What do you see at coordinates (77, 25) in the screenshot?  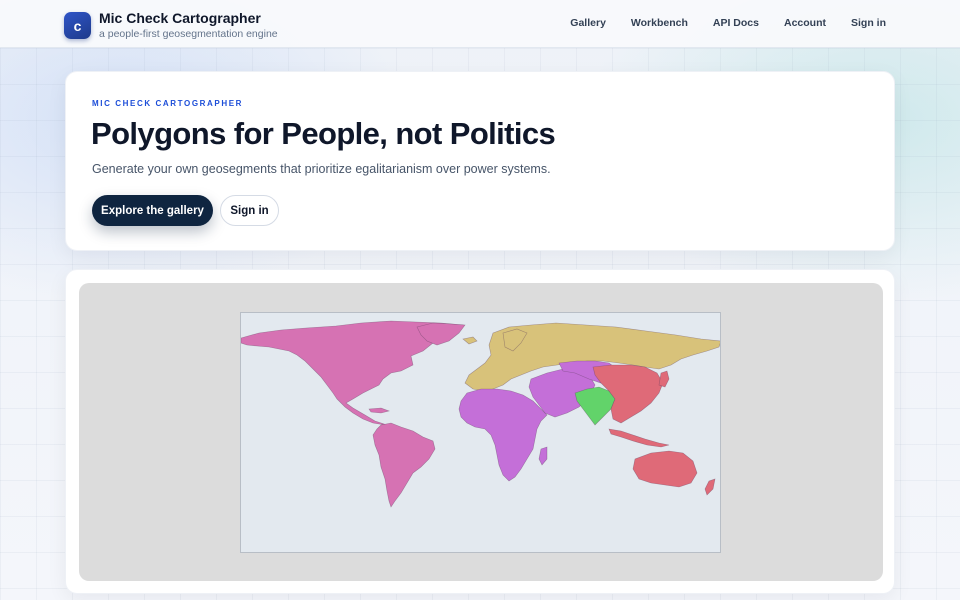 I see `app-logo-icon: c` at bounding box center [77, 25].